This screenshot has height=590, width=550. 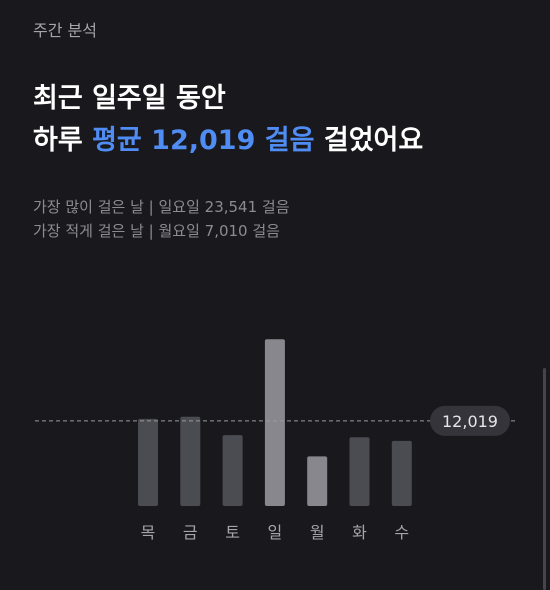 What do you see at coordinates (129, 98) in the screenshot?
I see `headline-line-1: 최근 일주일 동안` at bounding box center [129, 98].